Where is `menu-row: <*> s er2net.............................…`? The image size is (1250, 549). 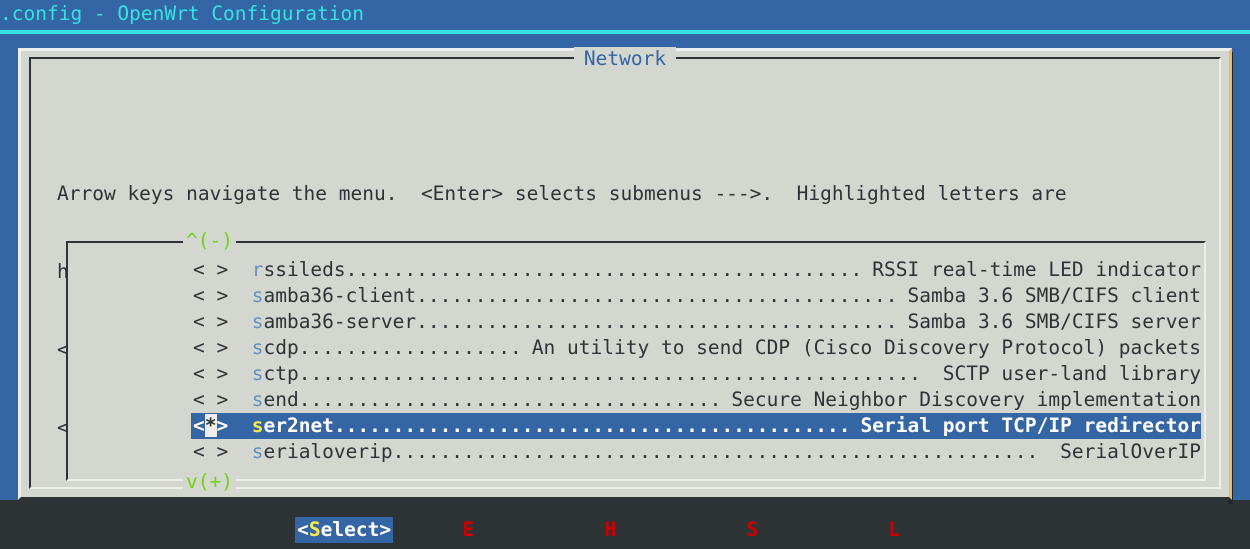 menu-row: <*> s er2net.............................… is located at coordinates (696, 426).